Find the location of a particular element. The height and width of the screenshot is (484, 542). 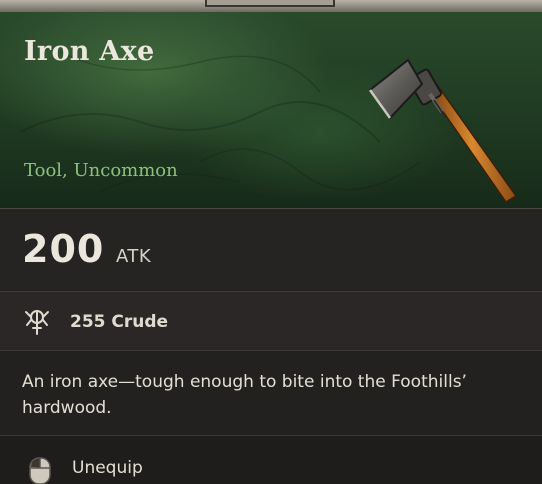

frame-notch is located at coordinates (270, 3).